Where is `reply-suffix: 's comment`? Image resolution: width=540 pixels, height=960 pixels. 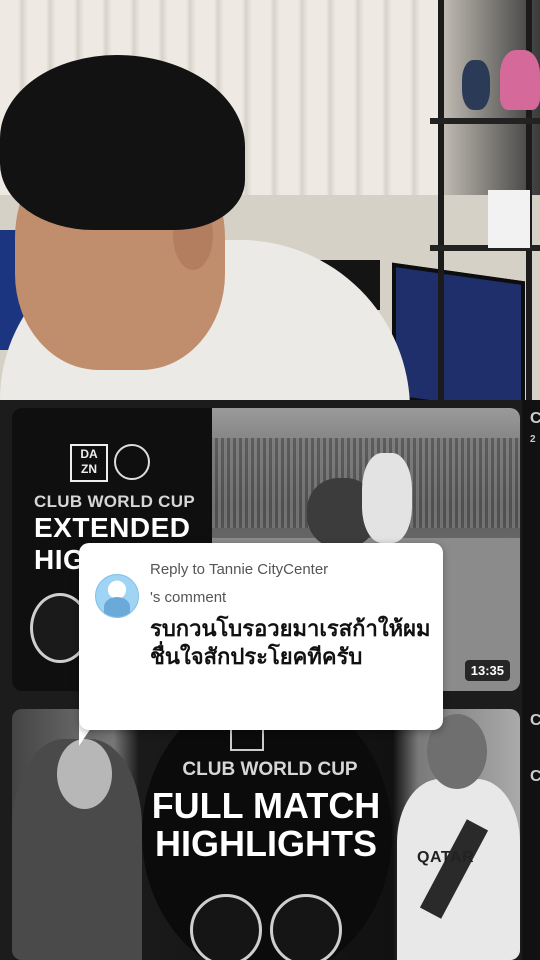
reply-suffix: 's comment is located at coordinates (188, 597).